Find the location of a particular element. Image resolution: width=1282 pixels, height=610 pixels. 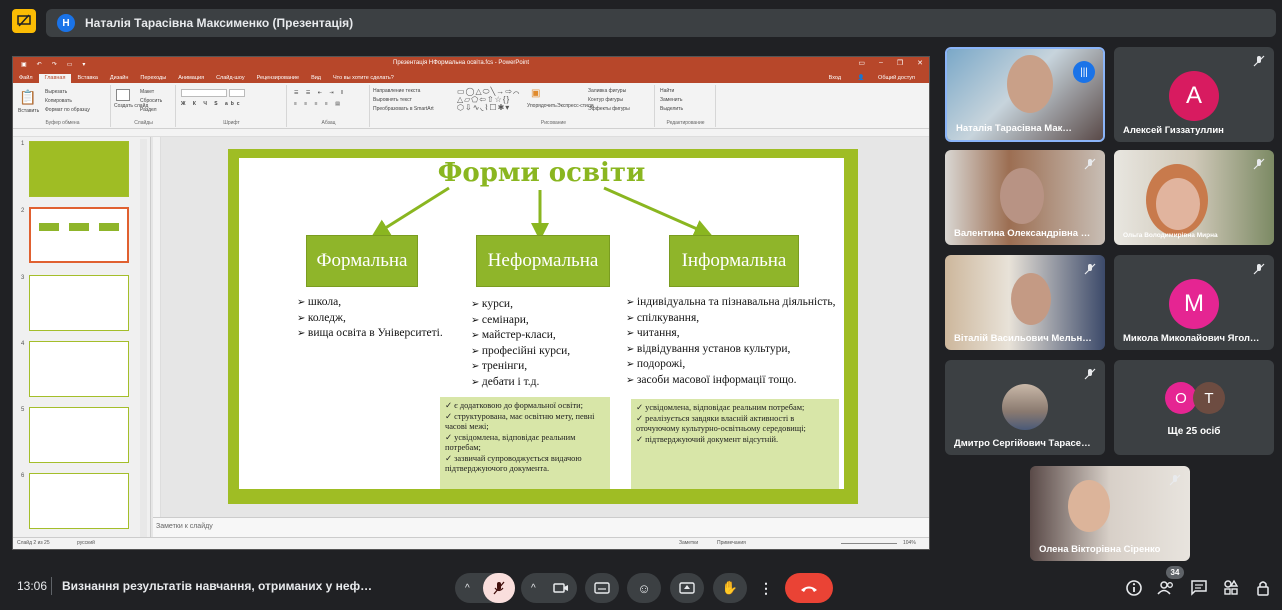

shapes-gallery: ▭◯△⬭╲→⇨⌒ △▱⬠⇦⇧☆{} ⬡⇩∿◟⌇☐✱▾ is located at coordinates (488, 100).